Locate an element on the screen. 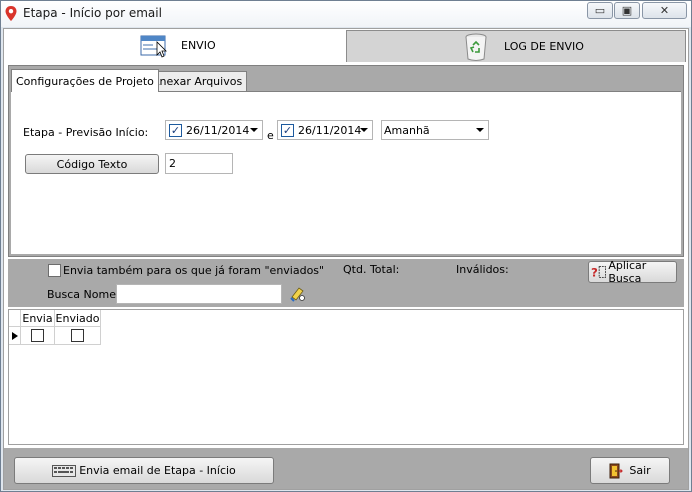 The image size is (692, 492). invalidos-label: Inválidos: is located at coordinates (482, 269).